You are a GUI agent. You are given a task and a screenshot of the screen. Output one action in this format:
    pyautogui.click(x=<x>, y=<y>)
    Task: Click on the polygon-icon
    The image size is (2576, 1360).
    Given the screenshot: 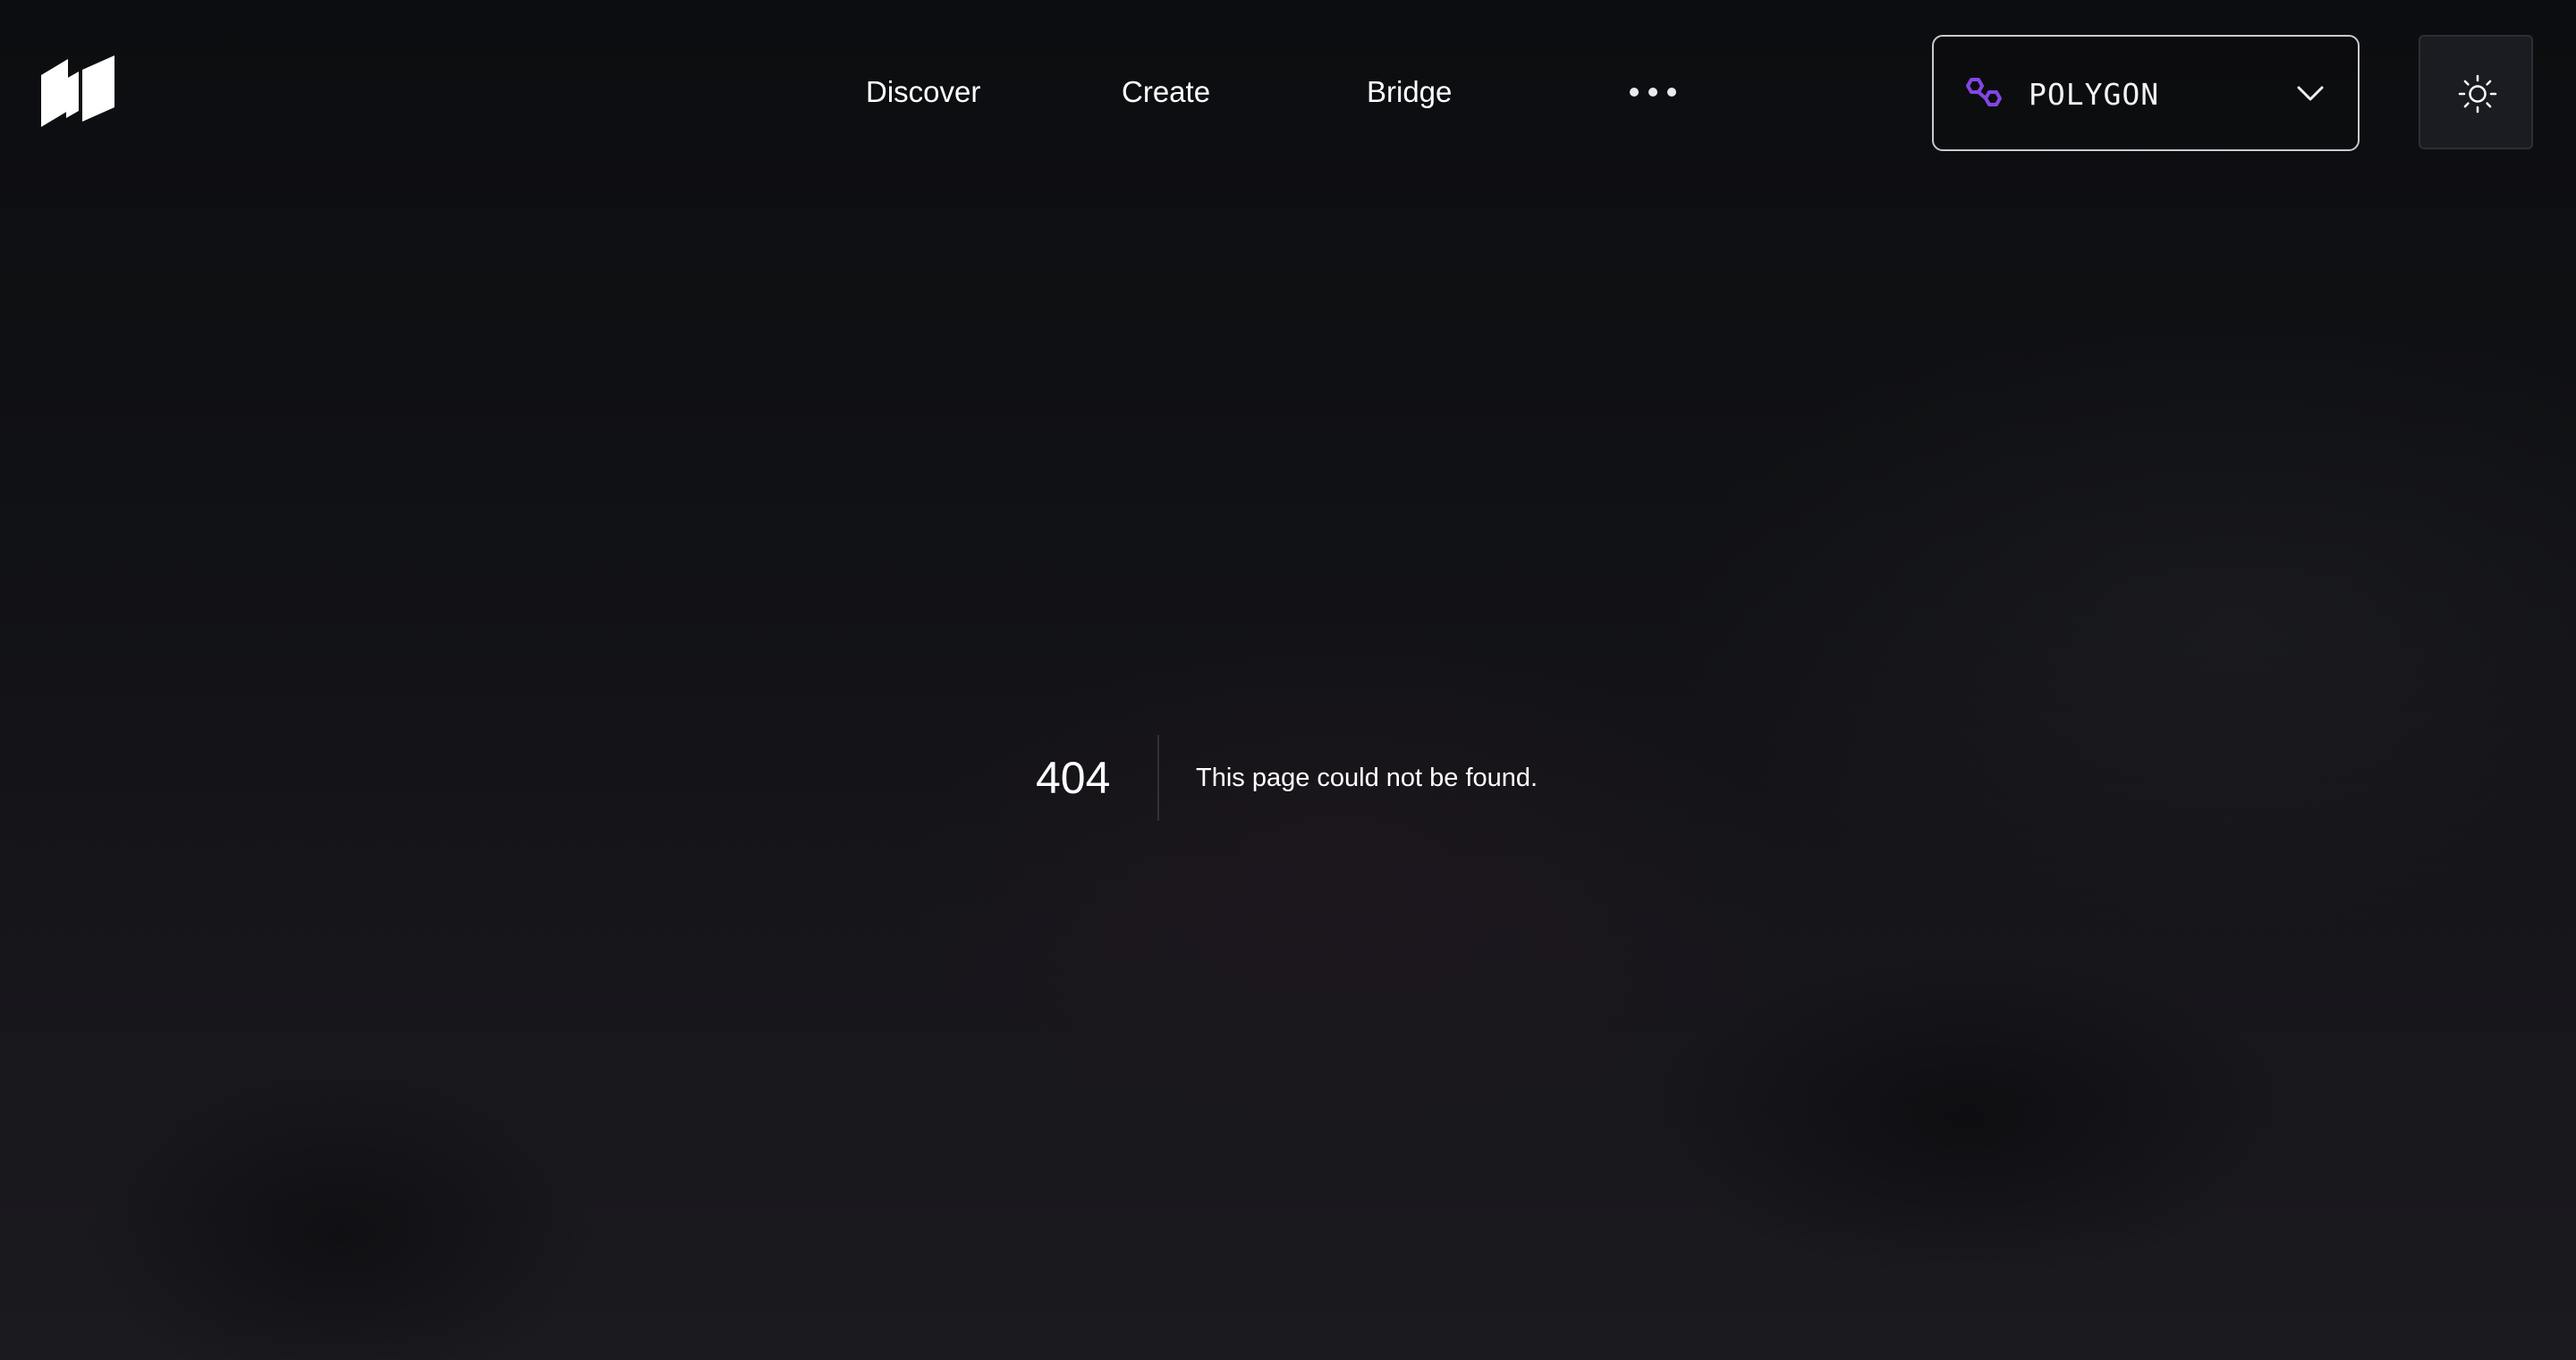 What is the action you would take?
    pyautogui.click(x=1984, y=94)
    